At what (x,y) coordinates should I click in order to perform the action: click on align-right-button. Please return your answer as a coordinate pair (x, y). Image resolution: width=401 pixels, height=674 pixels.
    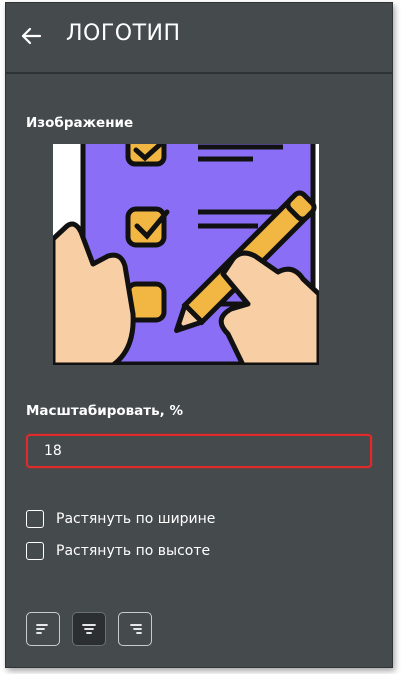
    Looking at the image, I should click on (135, 629).